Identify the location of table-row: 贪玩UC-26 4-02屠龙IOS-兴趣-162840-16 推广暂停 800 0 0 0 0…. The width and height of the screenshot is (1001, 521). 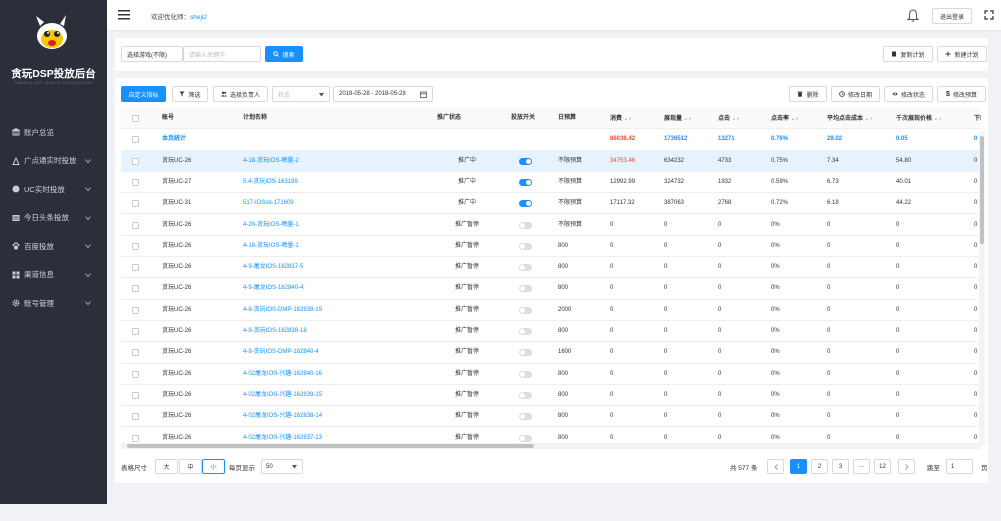
(551, 374).